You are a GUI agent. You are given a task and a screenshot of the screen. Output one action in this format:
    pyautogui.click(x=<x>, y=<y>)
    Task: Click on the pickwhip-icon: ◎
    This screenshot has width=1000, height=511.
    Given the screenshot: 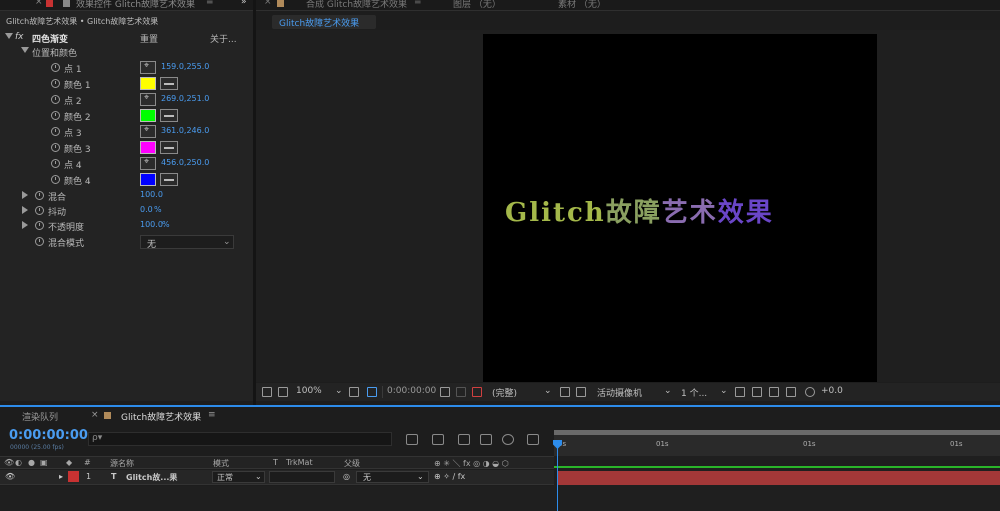 What is the action you would take?
    pyautogui.click(x=346, y=476)
    